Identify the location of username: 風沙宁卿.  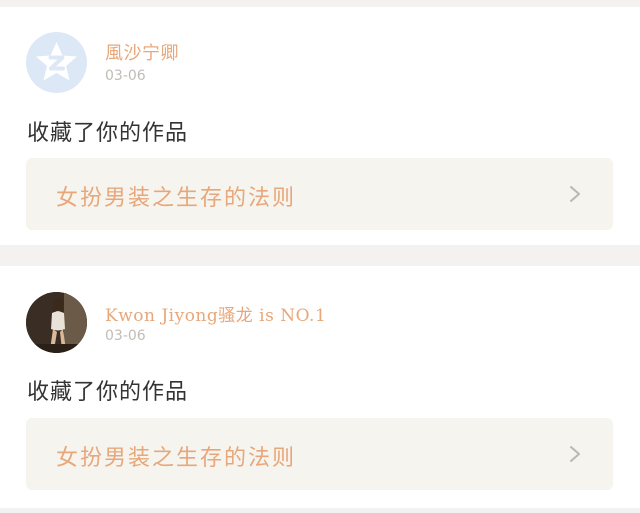
(142, 52).